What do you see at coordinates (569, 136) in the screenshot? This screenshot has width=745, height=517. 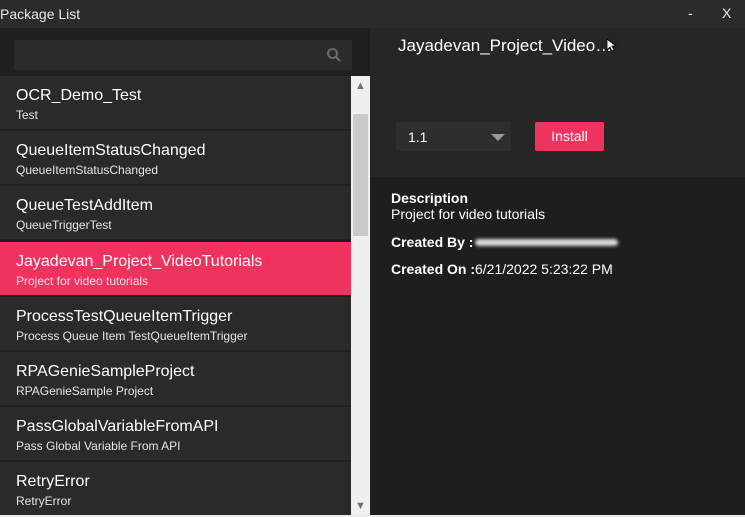 I see `install-button: Install` at bounding box center [569, 136].